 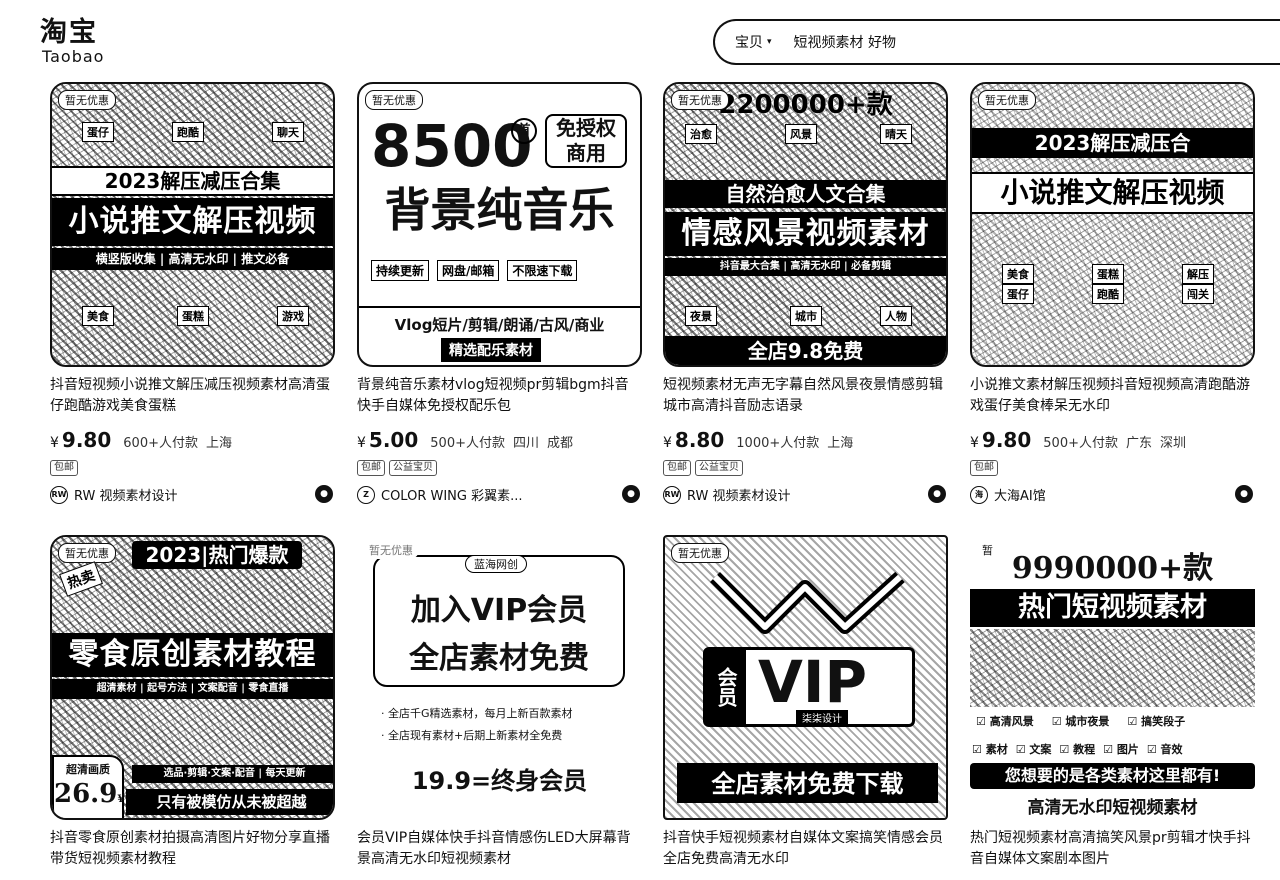 What do you see at coordinates (805, 350) in the screenshot?
I see `thumb-footer: 全店9.8免费` at bounding box center [805, 350].